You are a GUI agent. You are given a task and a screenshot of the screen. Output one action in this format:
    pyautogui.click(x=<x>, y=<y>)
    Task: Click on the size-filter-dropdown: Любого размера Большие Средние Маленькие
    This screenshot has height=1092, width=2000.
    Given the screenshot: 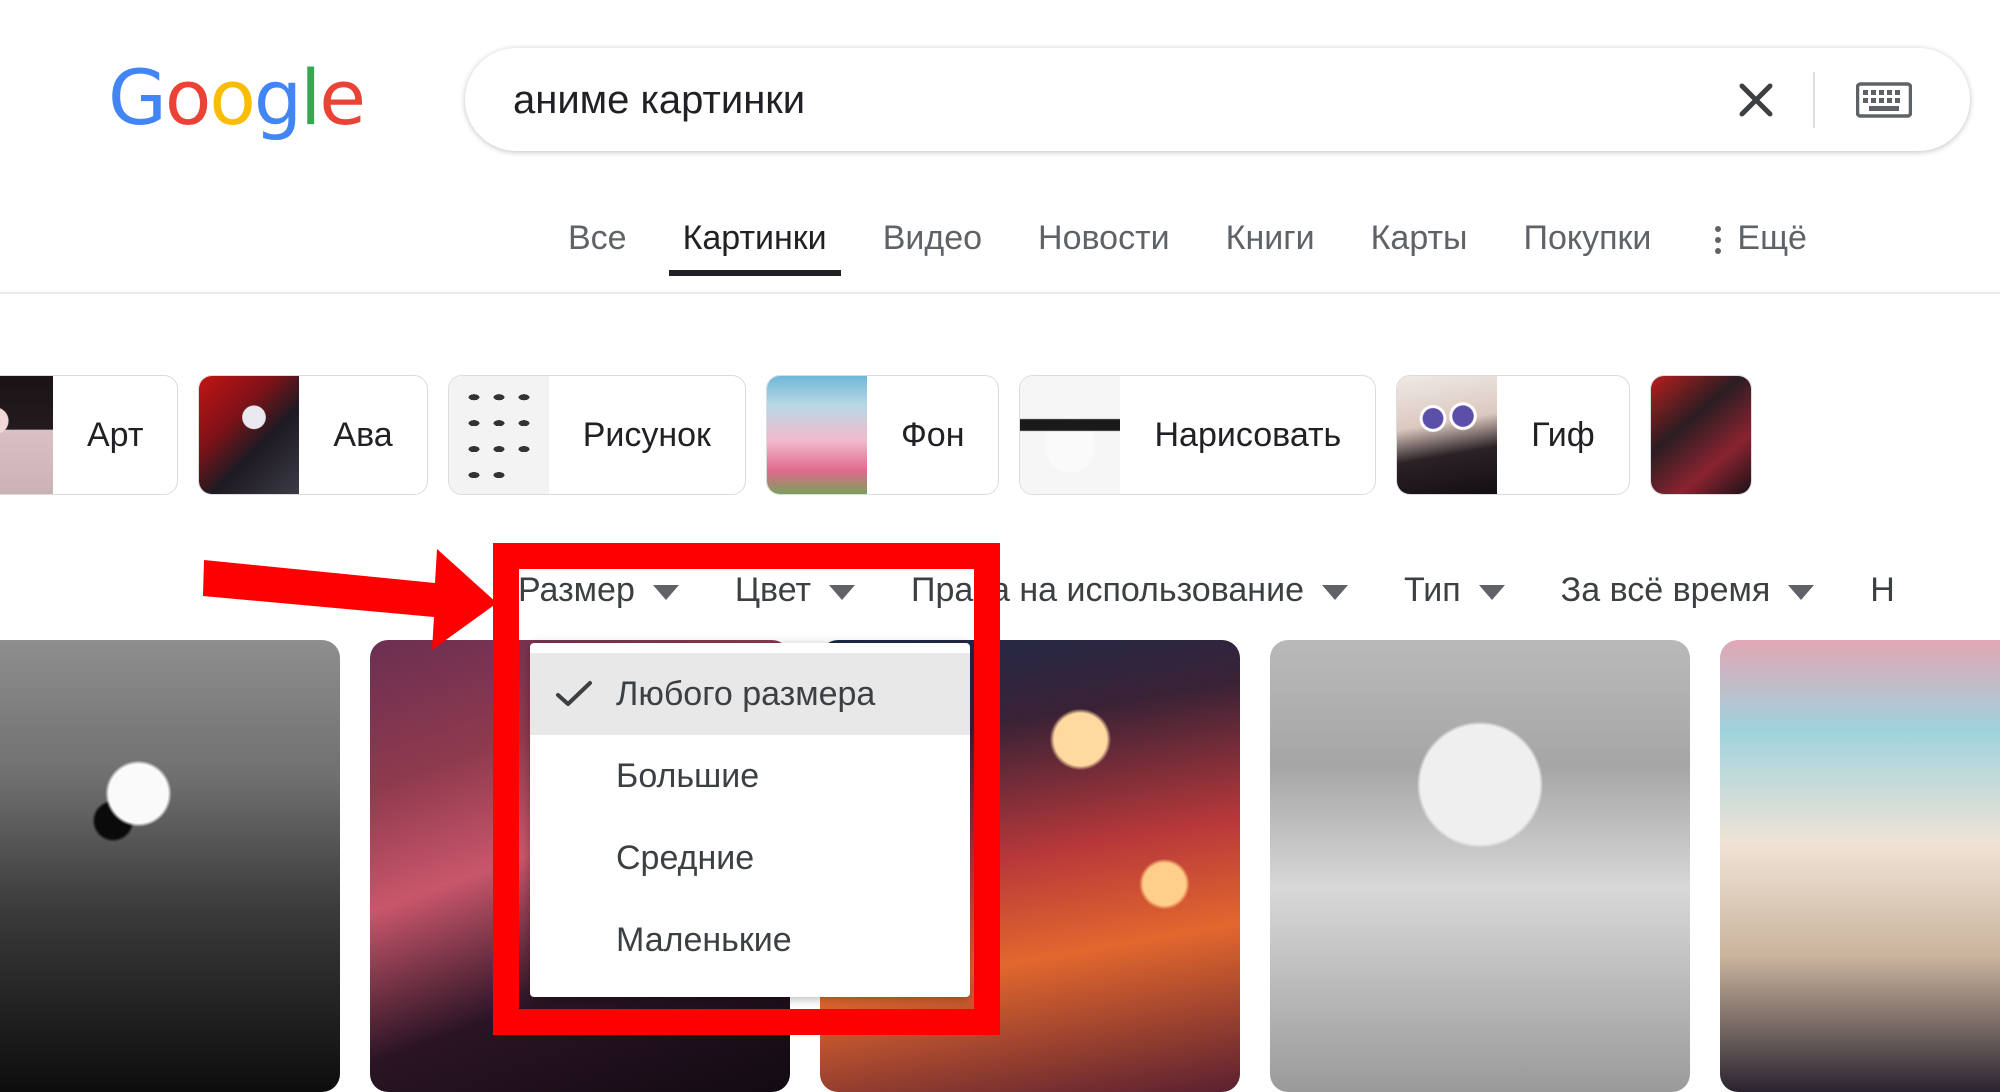 What is the action you would take?
    pyautogui.click(x=750, y=820)
    